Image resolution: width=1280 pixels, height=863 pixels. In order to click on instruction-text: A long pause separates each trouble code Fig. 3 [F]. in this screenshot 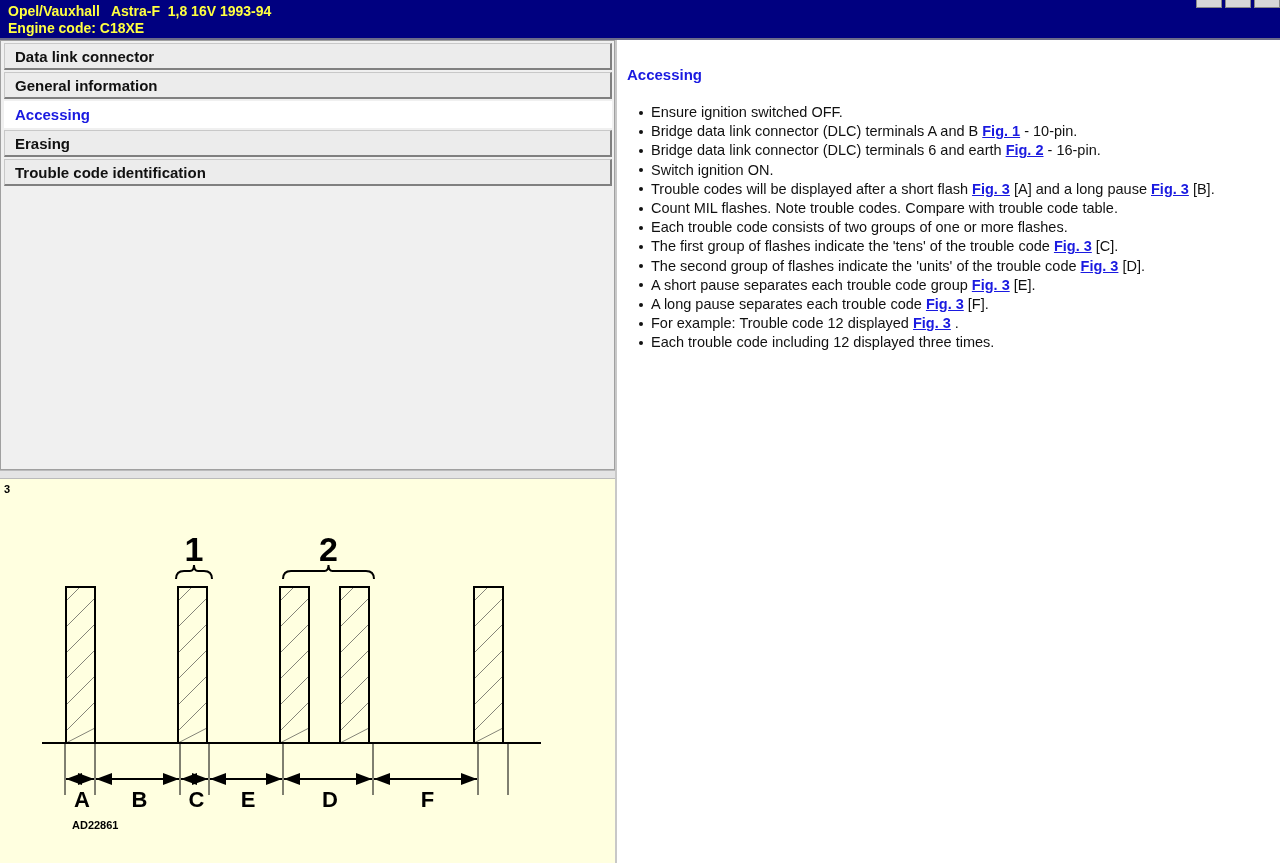, I will do `click(820, 305)`.